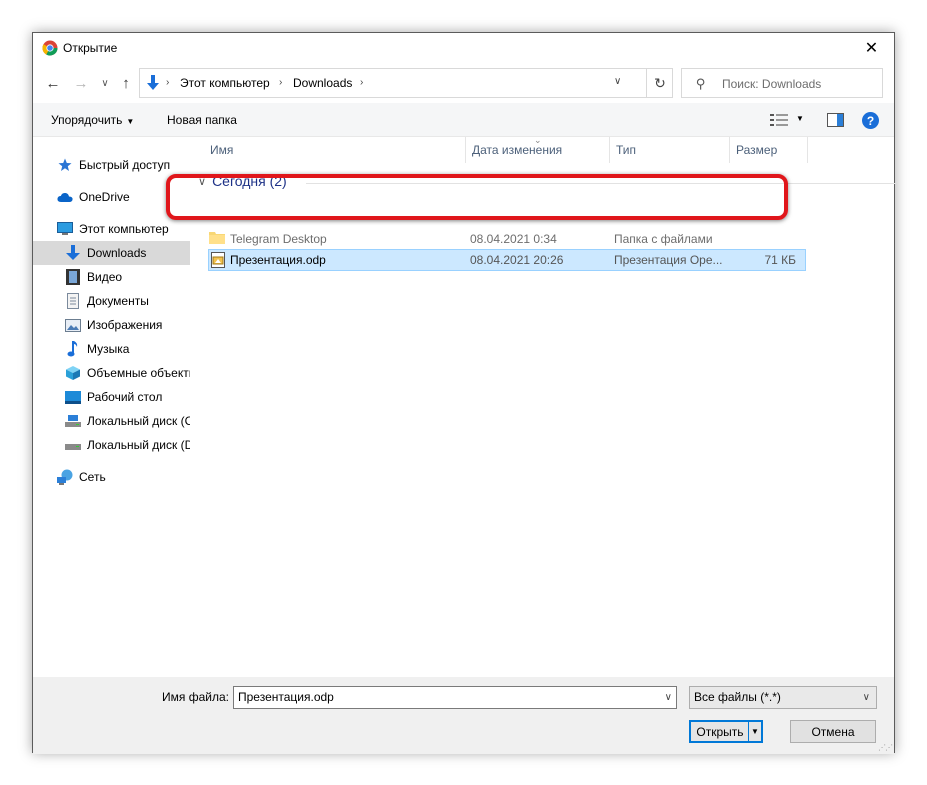 Image resolution: width=927 pixels, height=785 pixels. Describe the element at coordinates (90, 48) in the screenshot. I see `window-title: Открытие` at that location.